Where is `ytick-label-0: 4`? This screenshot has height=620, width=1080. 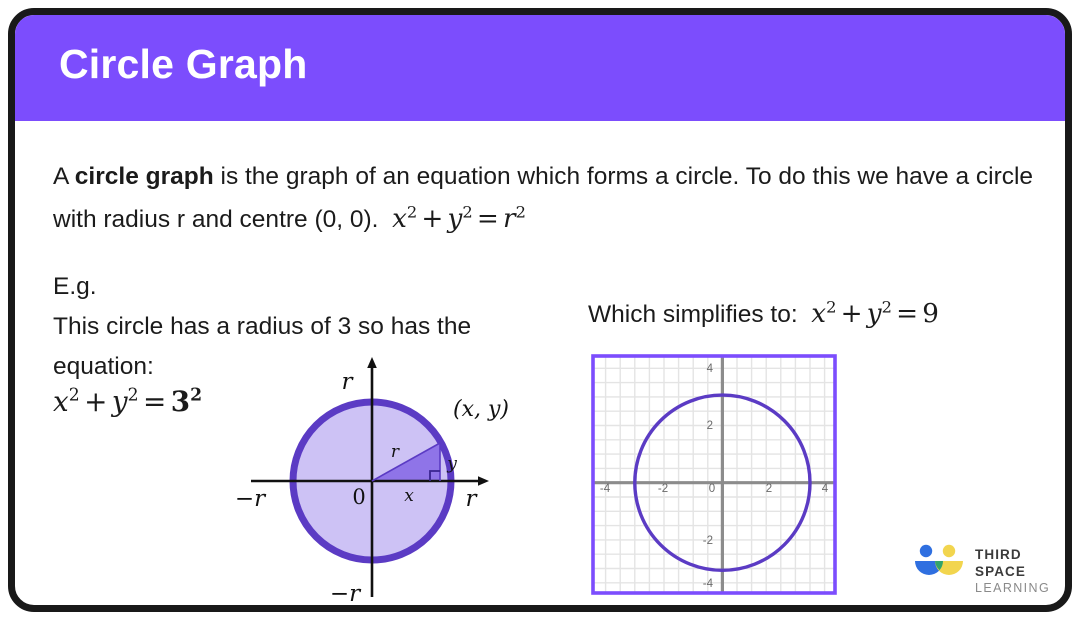
ytick-label-0: 4 is located at coordinates (710, 369).